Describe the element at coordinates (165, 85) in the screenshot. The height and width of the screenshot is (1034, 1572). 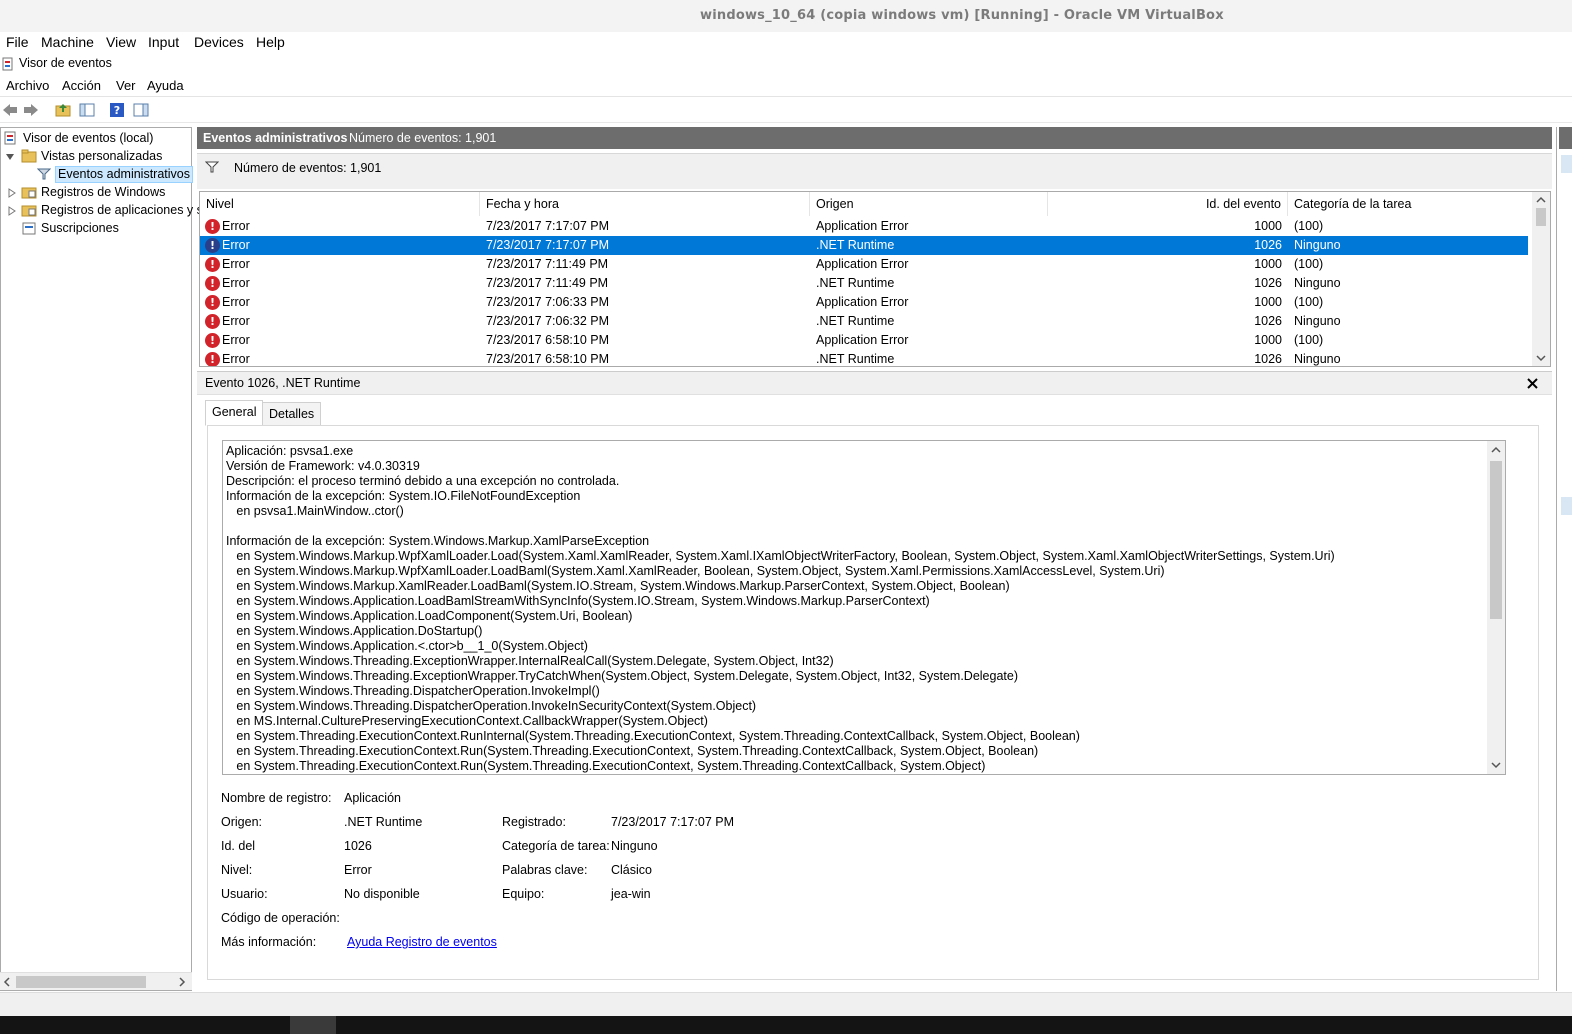
I see `menu-ayuda: Ayuda` at that location.